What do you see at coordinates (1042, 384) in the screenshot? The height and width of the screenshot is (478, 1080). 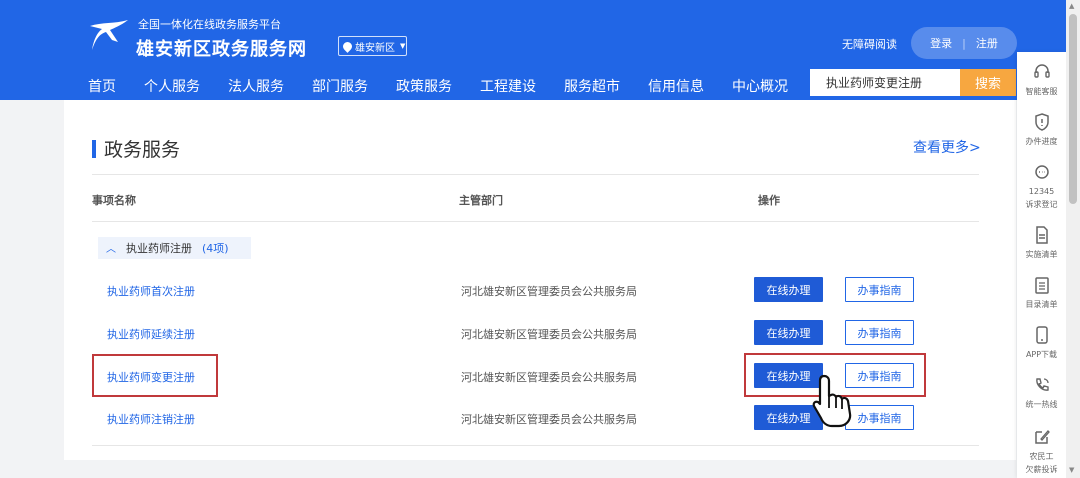 I see `hotline-icon` at bounding box center [1042, 384].